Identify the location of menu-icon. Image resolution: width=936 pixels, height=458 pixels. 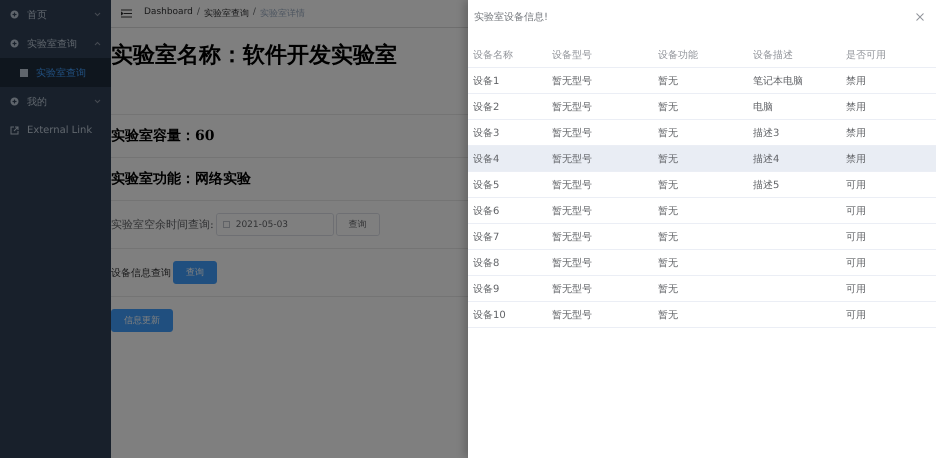
(126, 13).